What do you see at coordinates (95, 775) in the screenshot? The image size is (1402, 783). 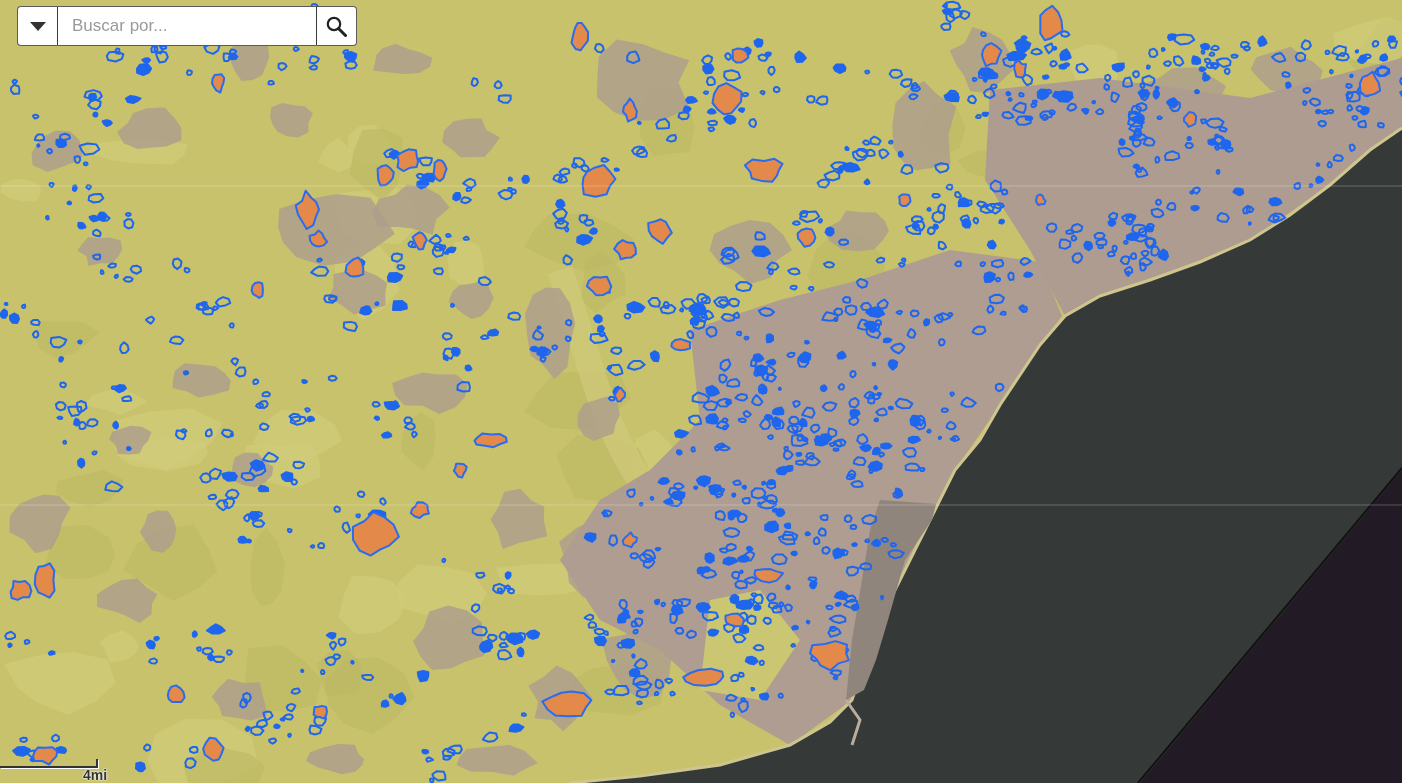 I see `scale-label: 4mi` at bounding box center [95, 775].